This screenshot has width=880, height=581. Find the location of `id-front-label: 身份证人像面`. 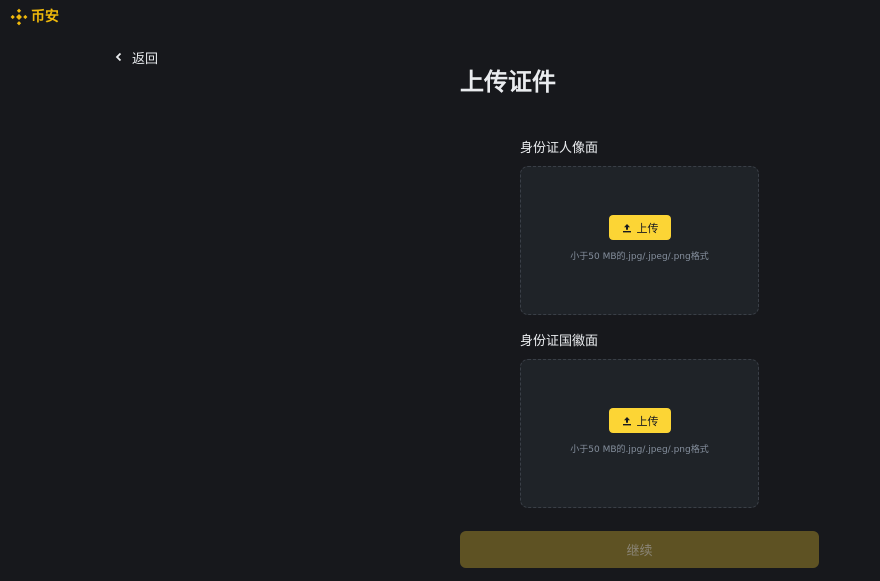

id-front-label: 身份证人像面 is located at coordinates (559, 148).